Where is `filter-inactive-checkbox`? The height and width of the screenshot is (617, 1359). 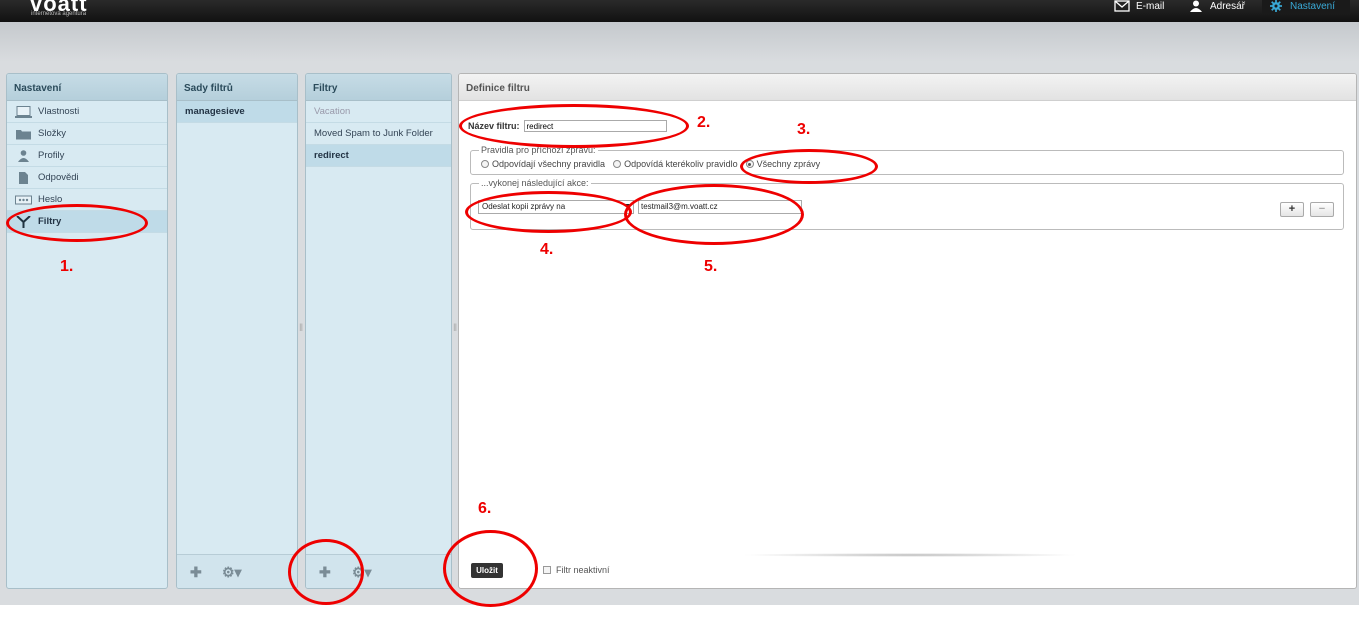 filter-inactive-checkbox is located at coordinates (547, 570).